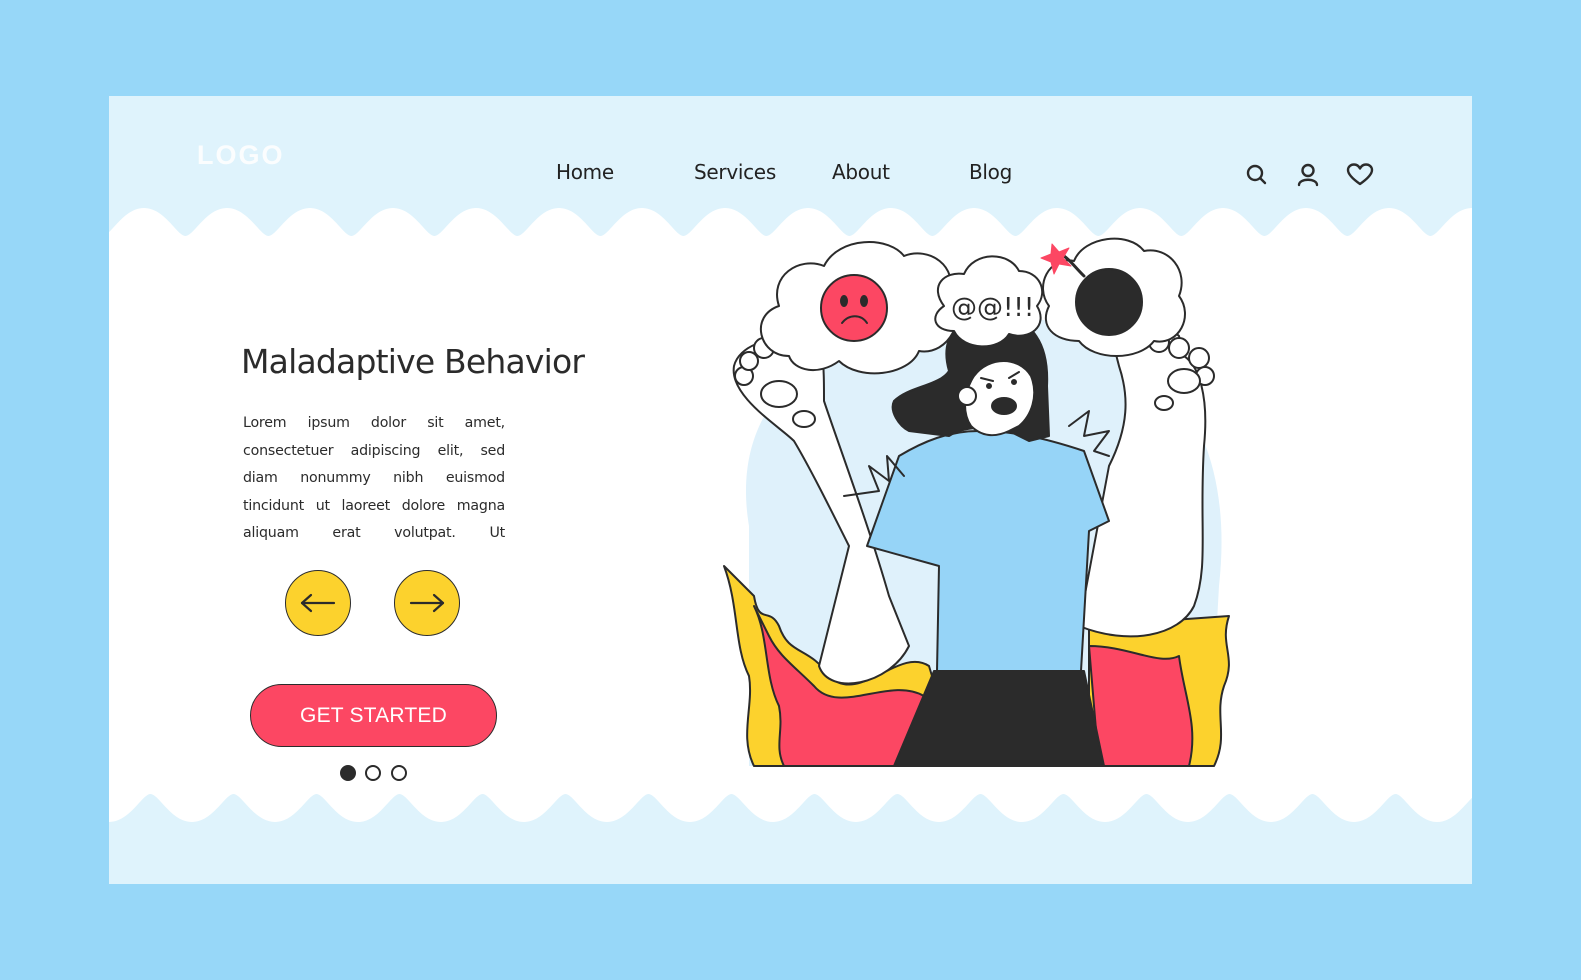  I want to click on next-button, so click(427, 603).